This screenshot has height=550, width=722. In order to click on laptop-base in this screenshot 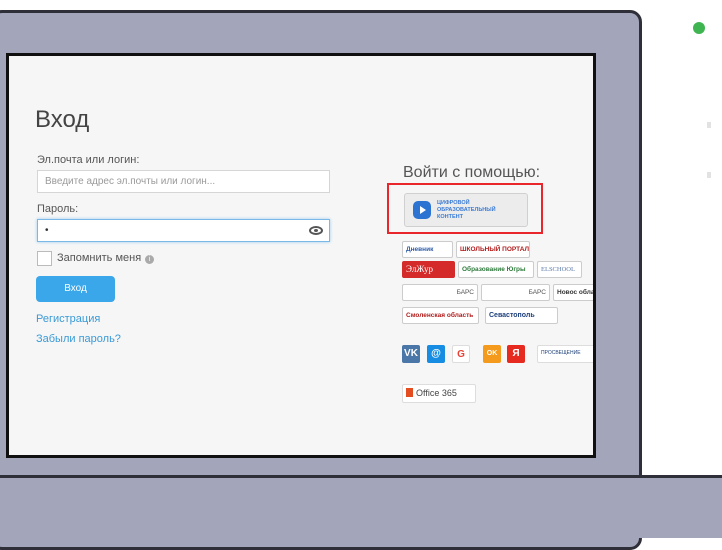, I will do `click(361, 506)`.